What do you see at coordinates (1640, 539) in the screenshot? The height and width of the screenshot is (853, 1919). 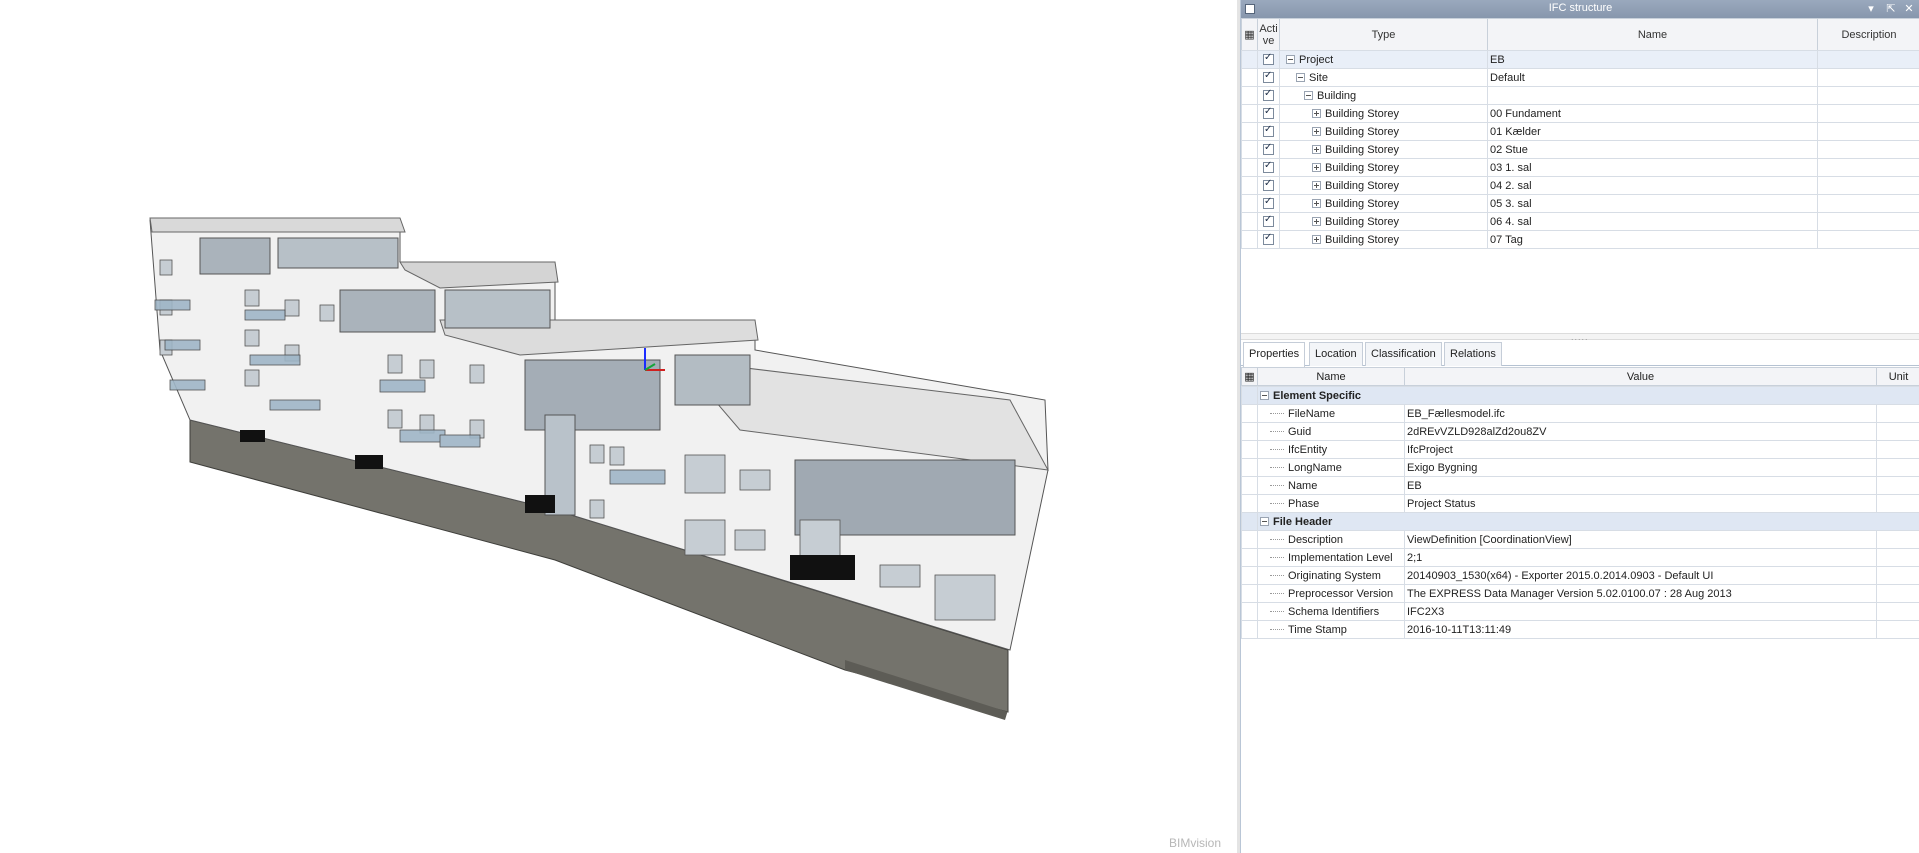 I see `property-value-cell: ViewDefinition [CoordinationView]` at bounding box center [1640, 539].